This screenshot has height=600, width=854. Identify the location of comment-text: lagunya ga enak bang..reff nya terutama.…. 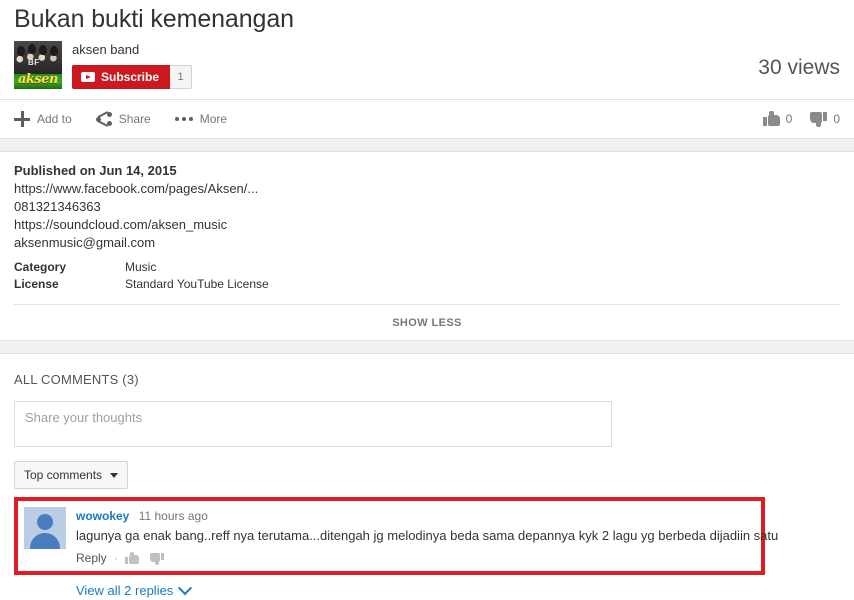
(427, 535).